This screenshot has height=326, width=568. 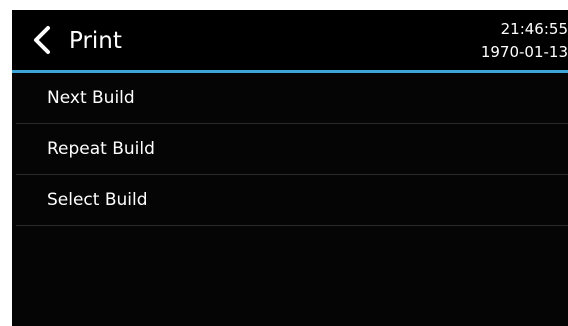 I want to click on clock-time: 21:46:55, so click(x=534, y=29).